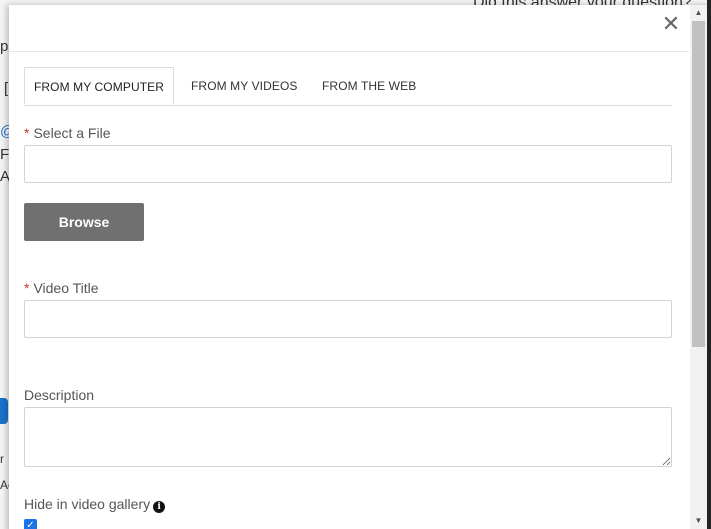  Describe the element at coordinates (349, 28) in the screenshot. I see `modal-header: ✕` at that location.